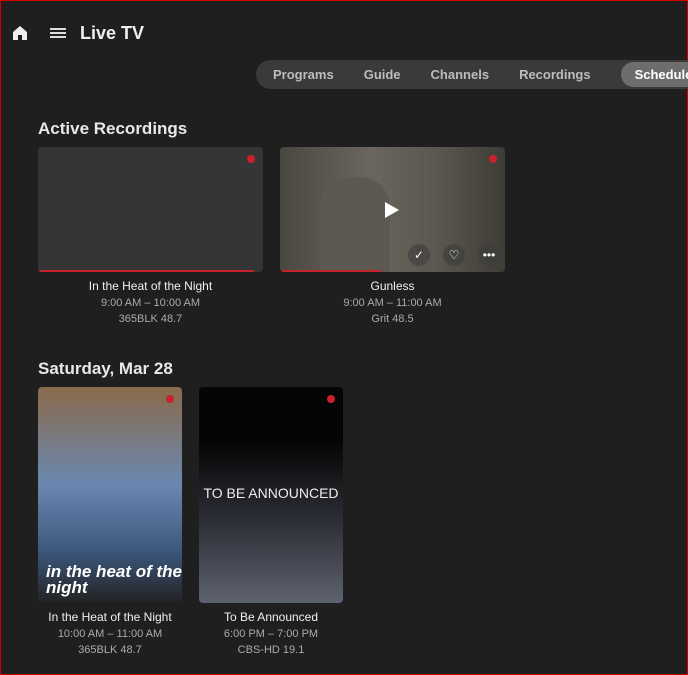 Image resolution: width=688 pixels, height=675 pixels. I want to click on card-time: 9:00 AM – 11:00 AM, so click(392, 303).